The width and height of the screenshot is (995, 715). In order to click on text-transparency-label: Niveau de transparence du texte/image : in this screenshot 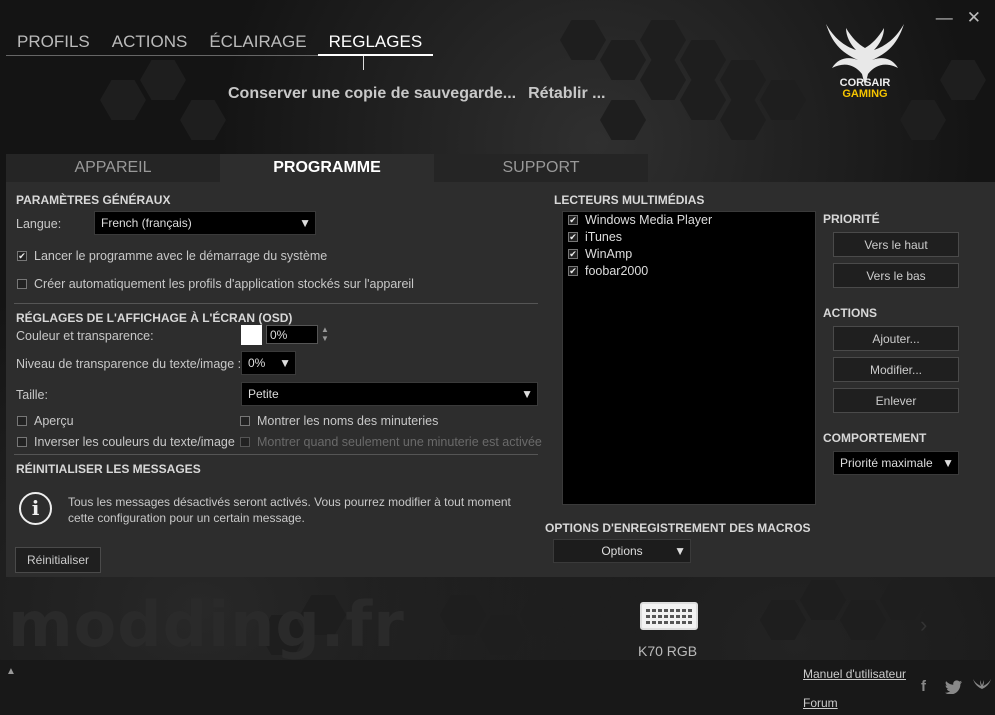, I will do `click(129, 364)`.